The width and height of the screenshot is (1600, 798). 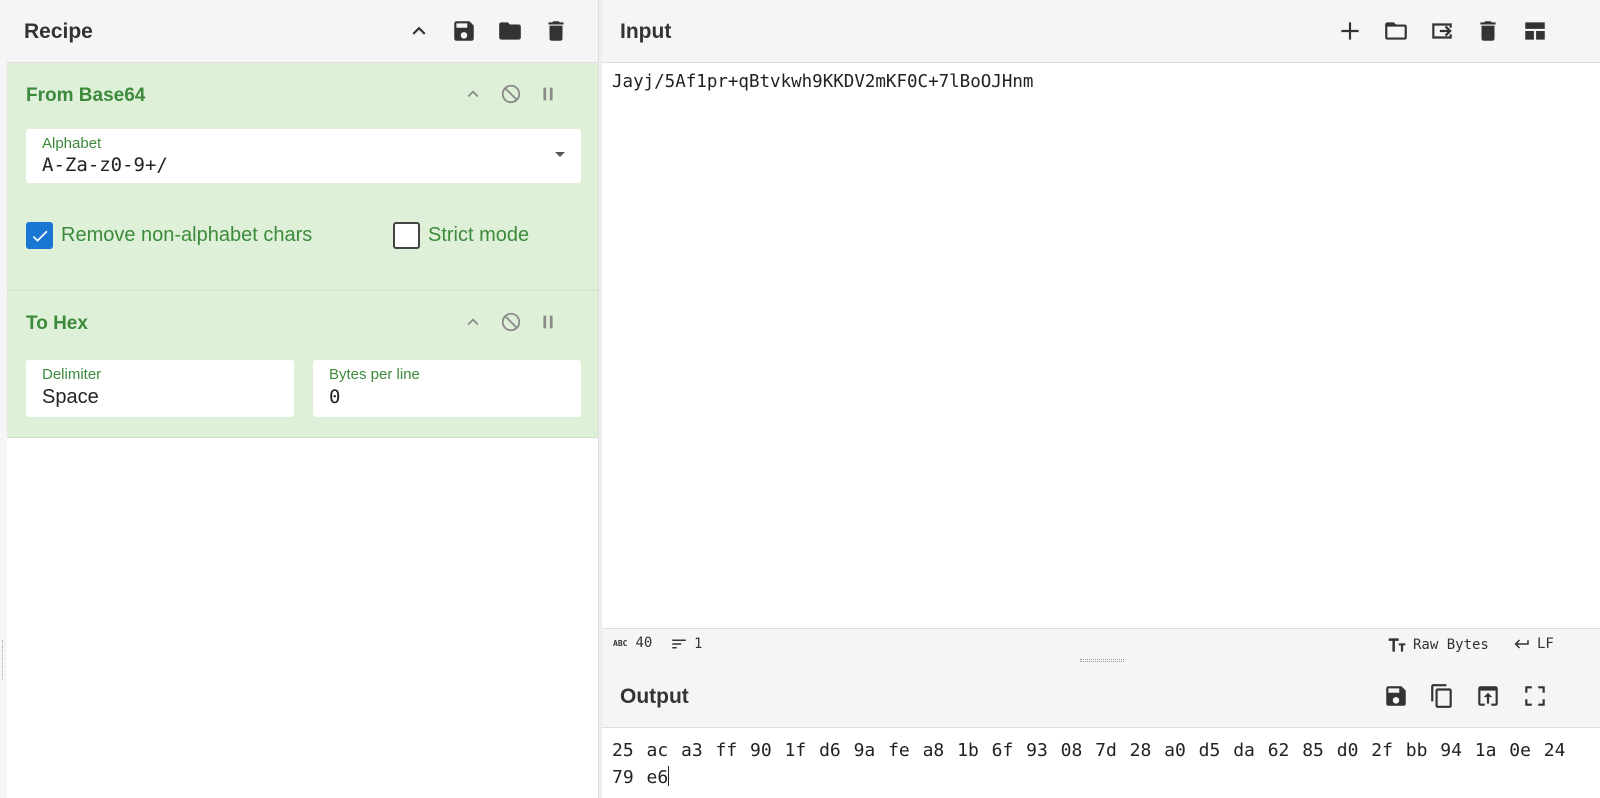 I want to click on replace-input-icon, so click(x=1488, y=696).